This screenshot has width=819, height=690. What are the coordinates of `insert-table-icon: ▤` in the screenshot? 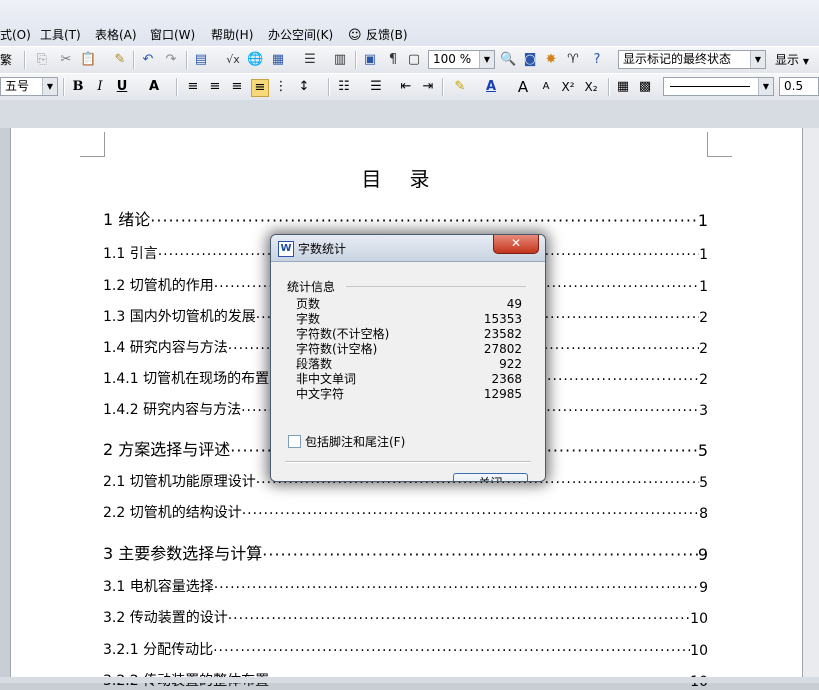 It's located at (201, 60).